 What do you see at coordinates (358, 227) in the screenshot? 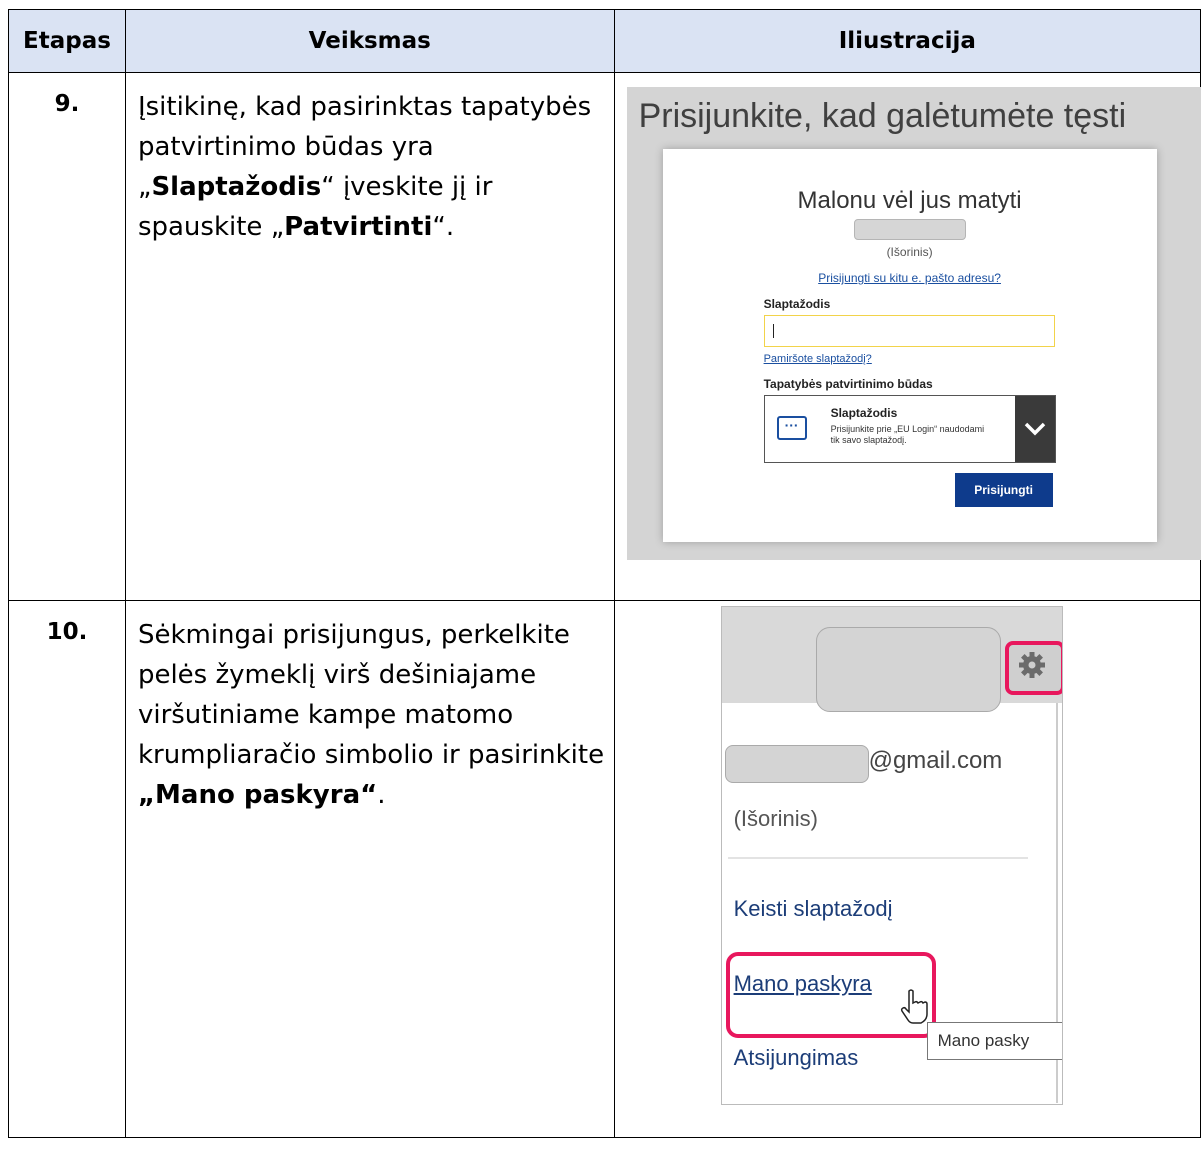
I see `action-bold-confirm: Patvirtinti` at bounding box center [358, 227].